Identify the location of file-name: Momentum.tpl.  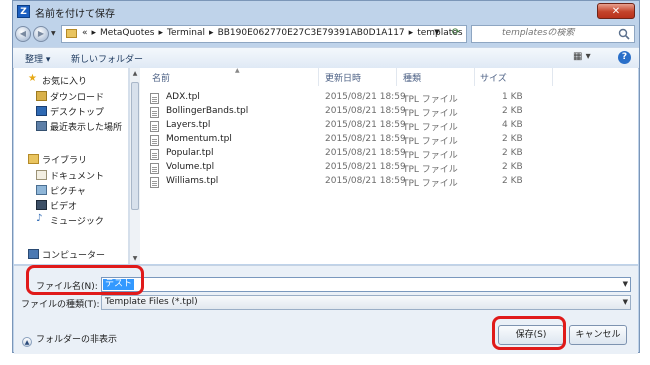
(199, 139).